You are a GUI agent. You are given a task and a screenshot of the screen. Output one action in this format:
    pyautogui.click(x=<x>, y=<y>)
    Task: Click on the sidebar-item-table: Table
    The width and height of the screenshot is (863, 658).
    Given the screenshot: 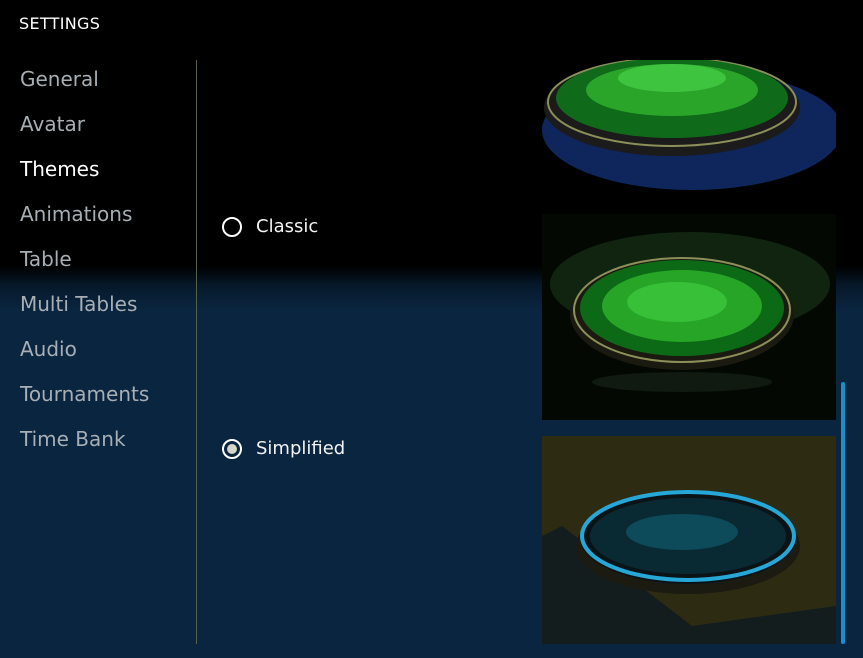 What is the action you would take?
    pyautogui.click(x=98, y=262)
    